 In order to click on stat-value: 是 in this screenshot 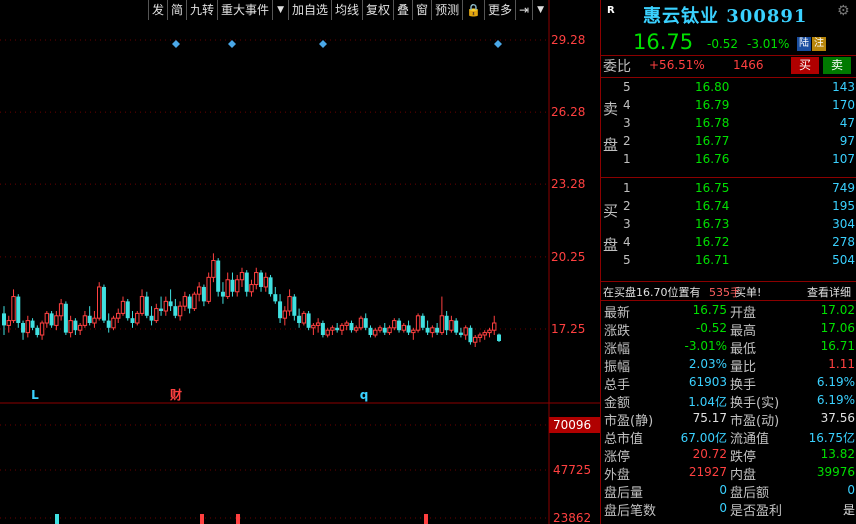, I will do `click(848, 510)`.